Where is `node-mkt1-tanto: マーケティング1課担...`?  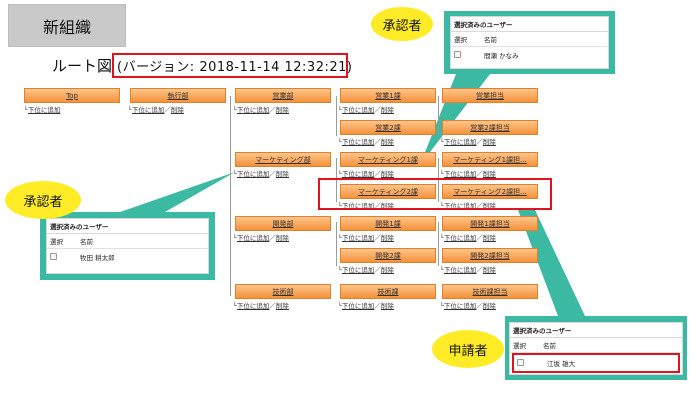 node-mkt1-tanto: マーケティング1課担... is located at coordinates (490, 159).